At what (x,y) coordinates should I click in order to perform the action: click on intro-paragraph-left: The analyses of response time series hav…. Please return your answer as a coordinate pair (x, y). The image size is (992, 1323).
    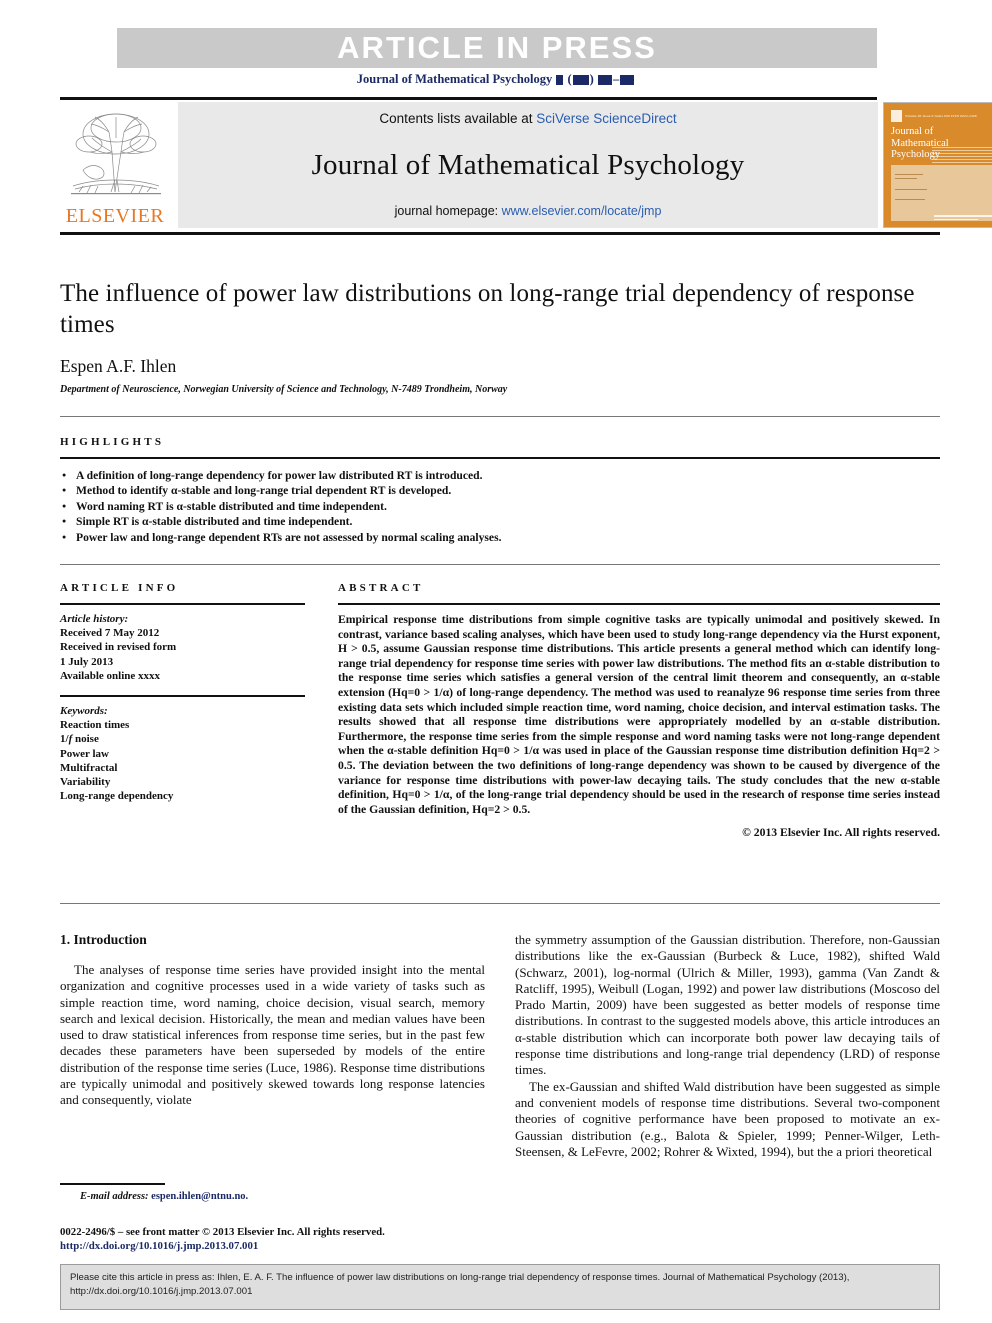
    Looking at the image, I should click on (272, 1035).